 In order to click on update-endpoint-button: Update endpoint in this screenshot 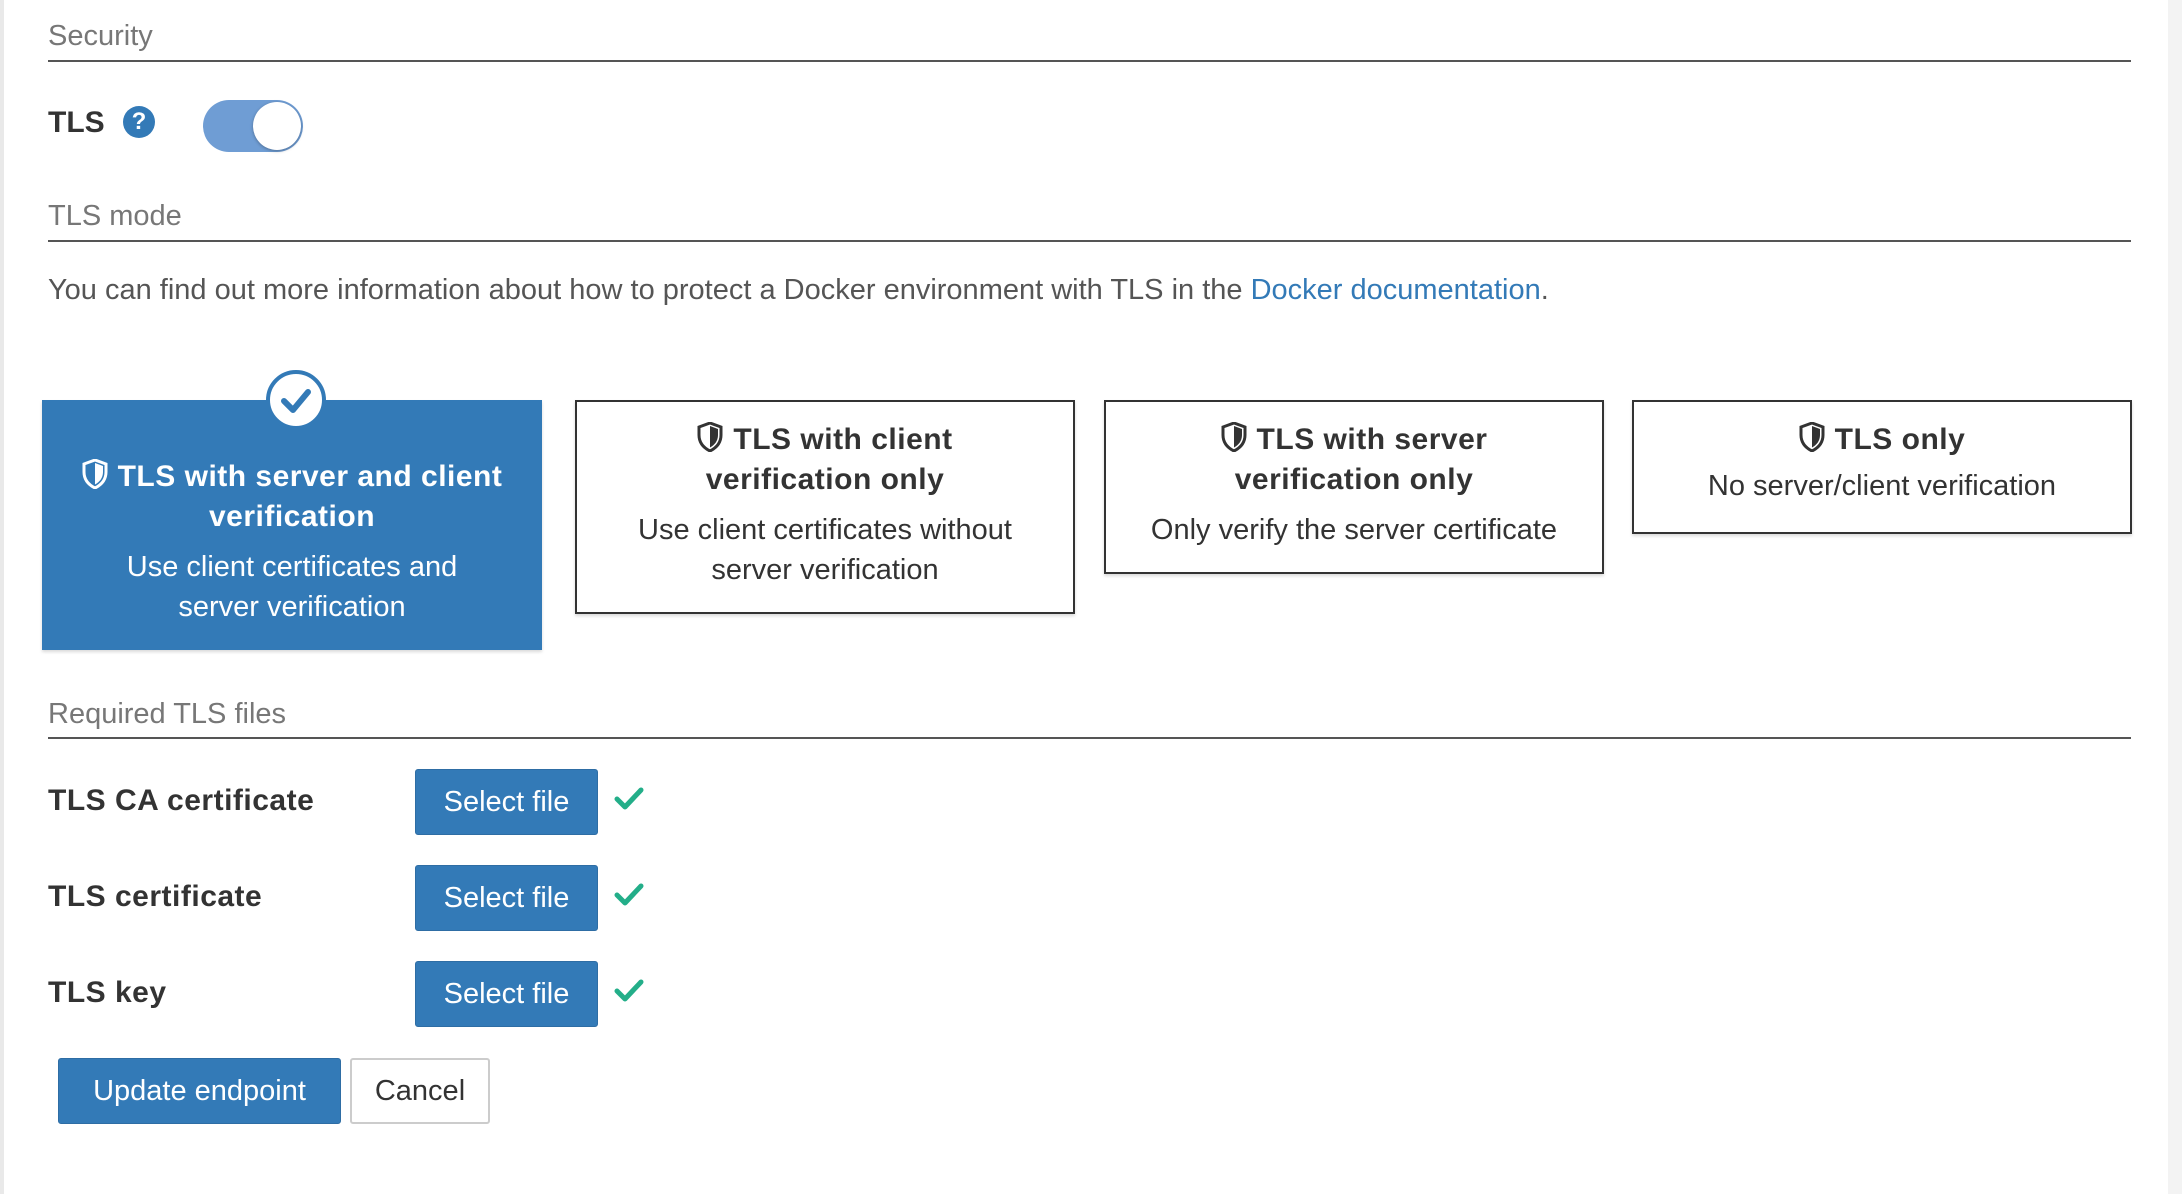, I will do `click(199, 1091)`.